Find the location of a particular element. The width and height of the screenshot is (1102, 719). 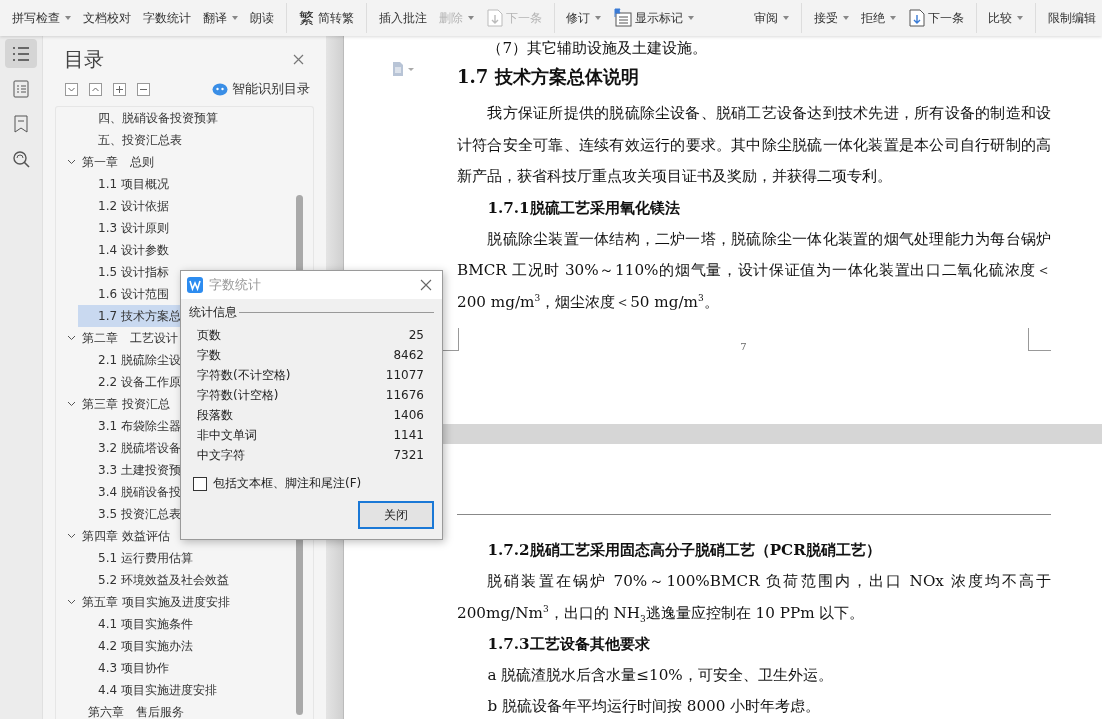

paragraph: （7）其它辅助设施及土建设施。 is located at coordinates (597, 48).